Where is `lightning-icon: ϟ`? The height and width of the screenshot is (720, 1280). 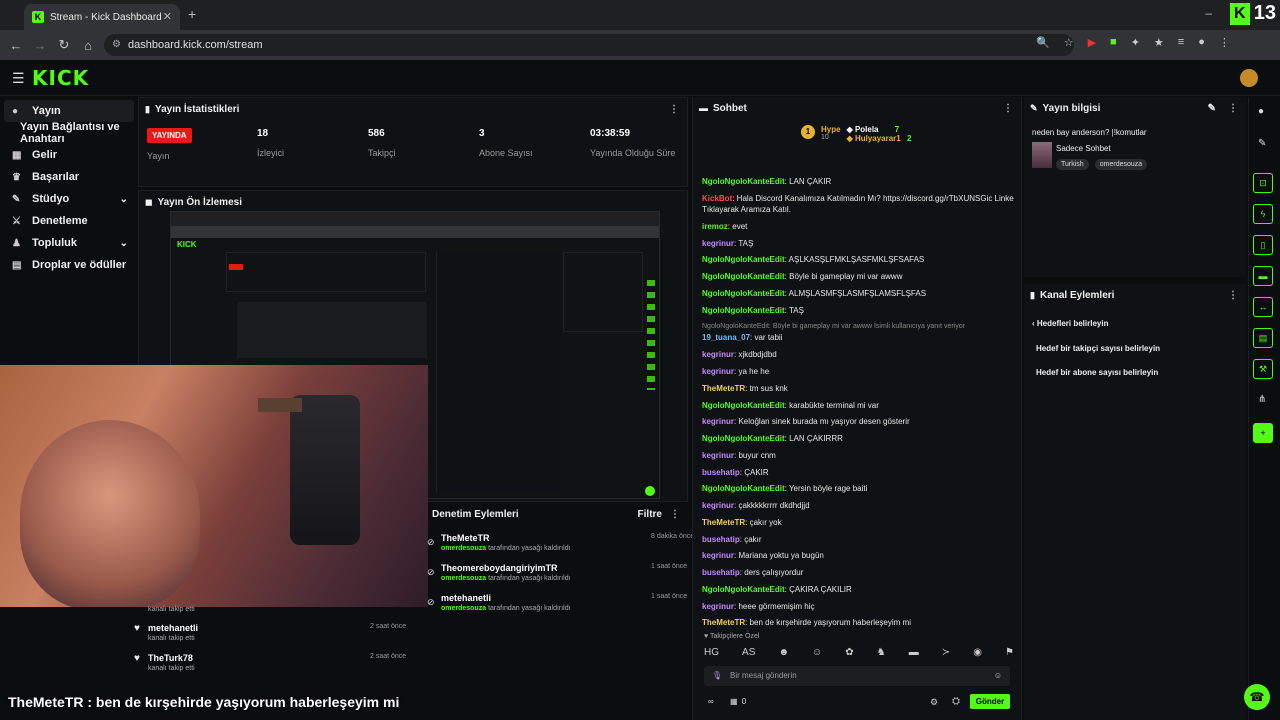
lightning-icon: ϟ is located at coordinates (1263, 214).